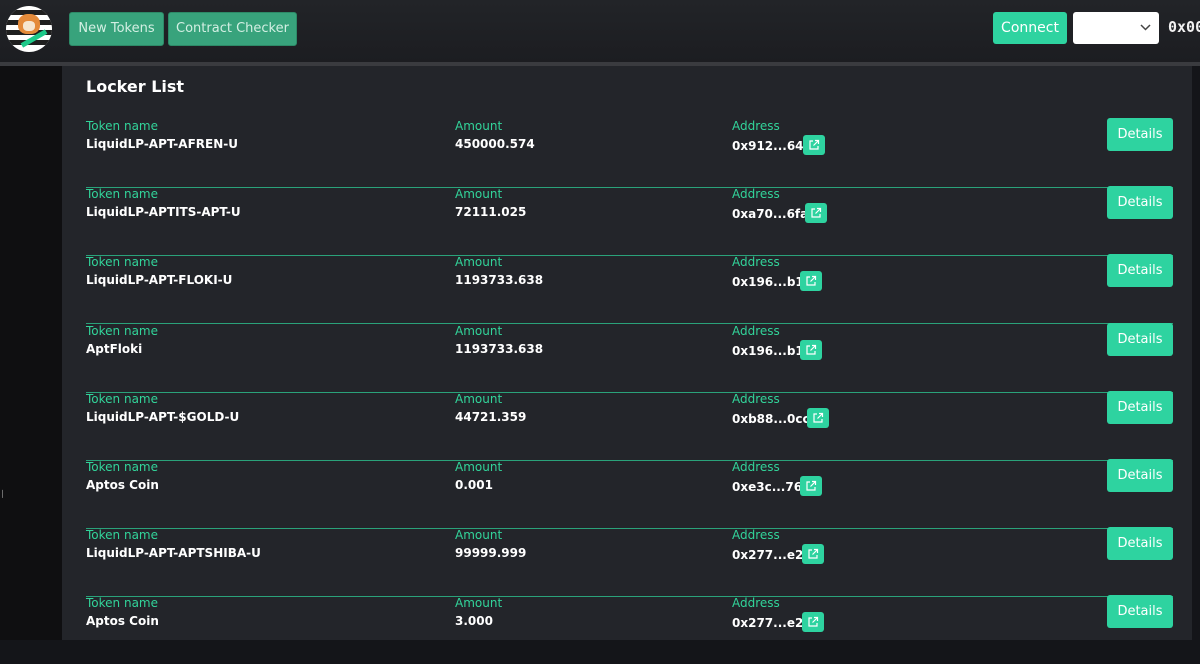 The image size is (1200, 664). Describe the element at coordinates (31, 353) in the screenshot. I see `sidebar: ᛁ` at that location.